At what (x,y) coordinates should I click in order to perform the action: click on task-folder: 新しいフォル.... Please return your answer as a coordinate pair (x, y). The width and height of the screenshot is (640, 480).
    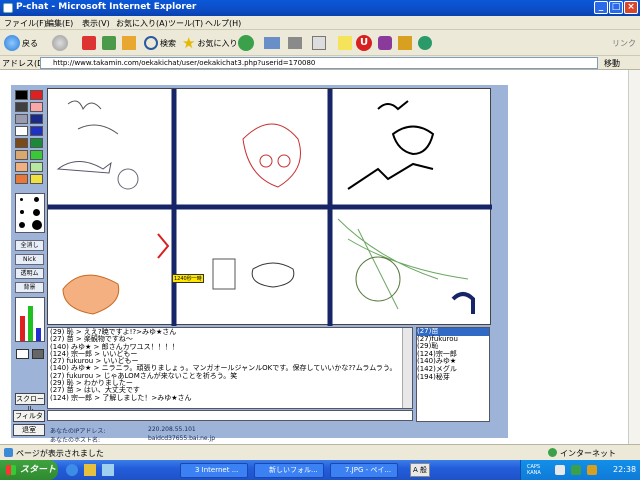
    Looking at the image, I should click on (289, 470).